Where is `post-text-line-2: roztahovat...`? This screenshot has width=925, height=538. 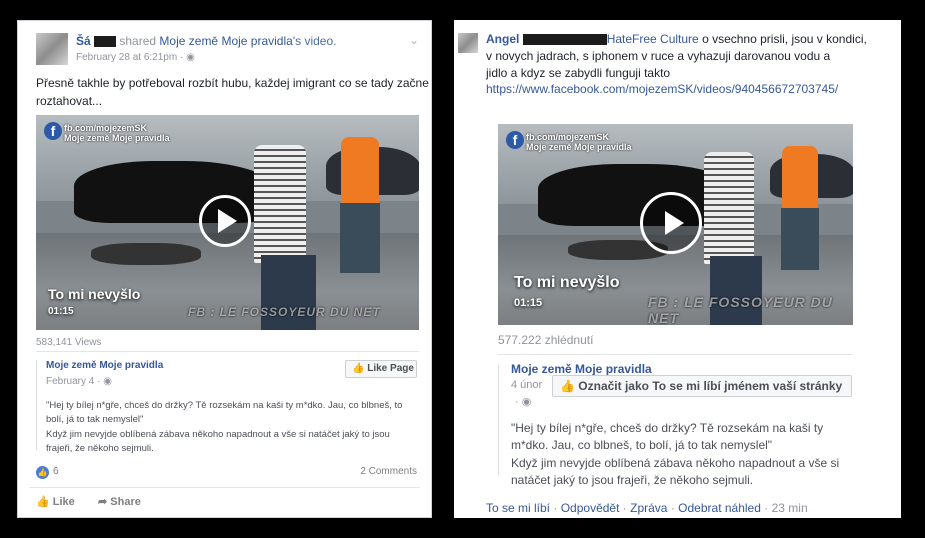 post-text-line-2: roztahovat... is located at coordinates (69, 101).